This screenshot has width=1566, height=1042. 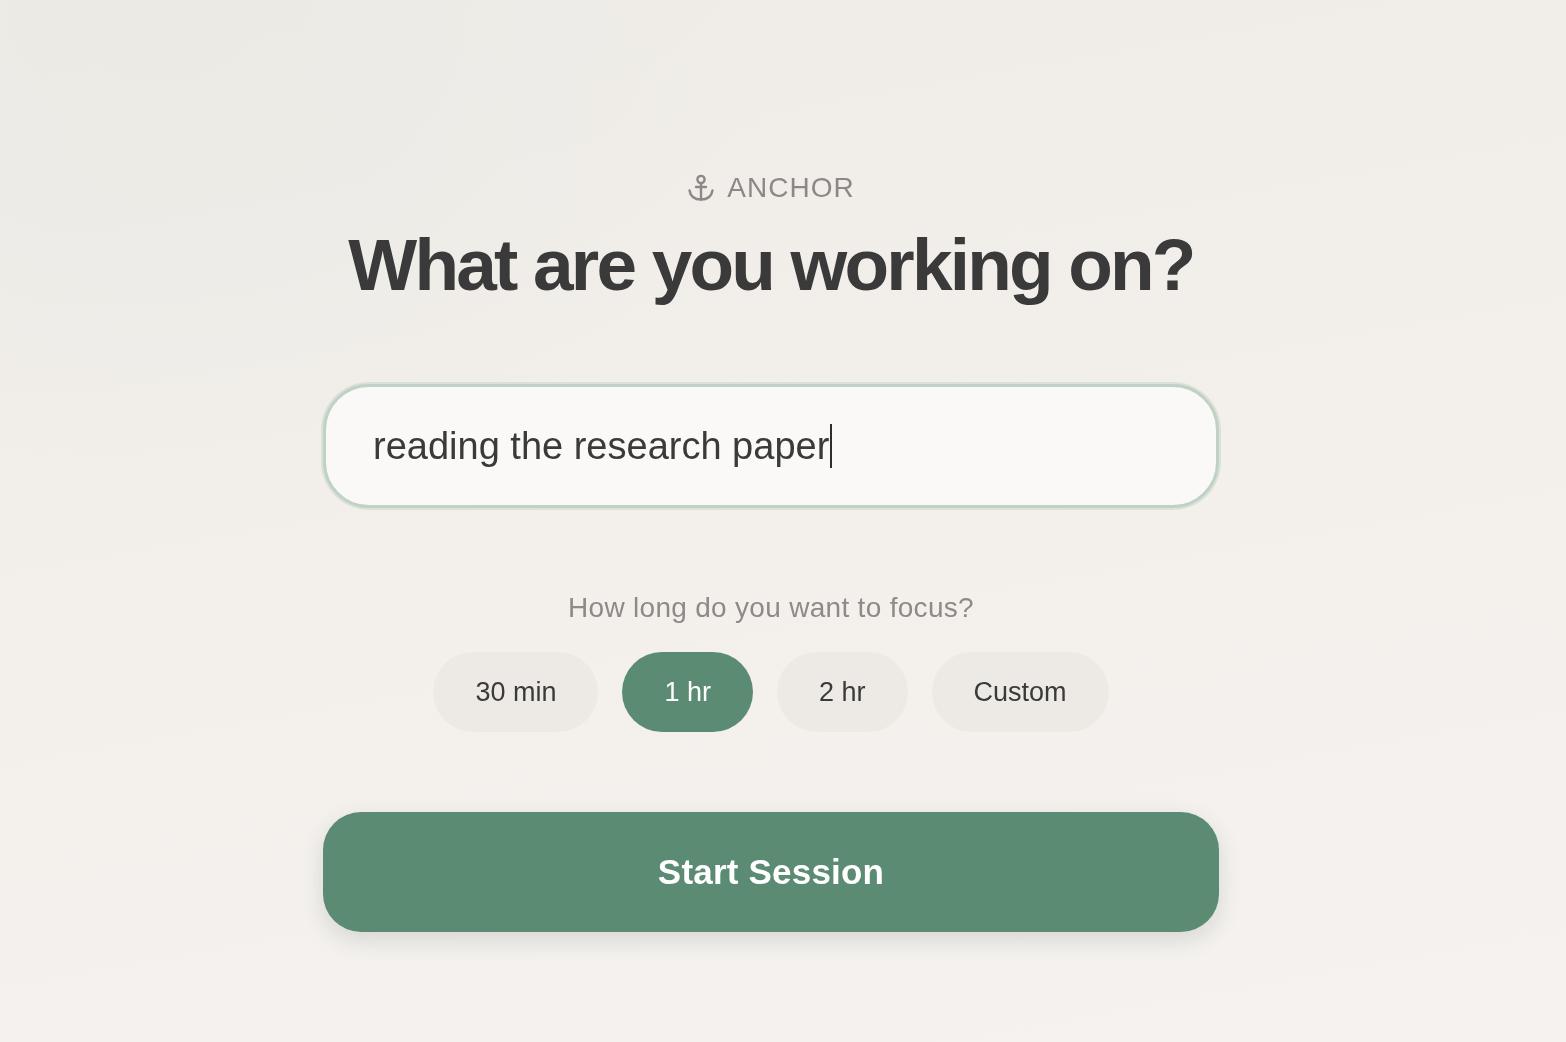 I want to click on brand-name: ANCHOR, so click(x=791, y=188).